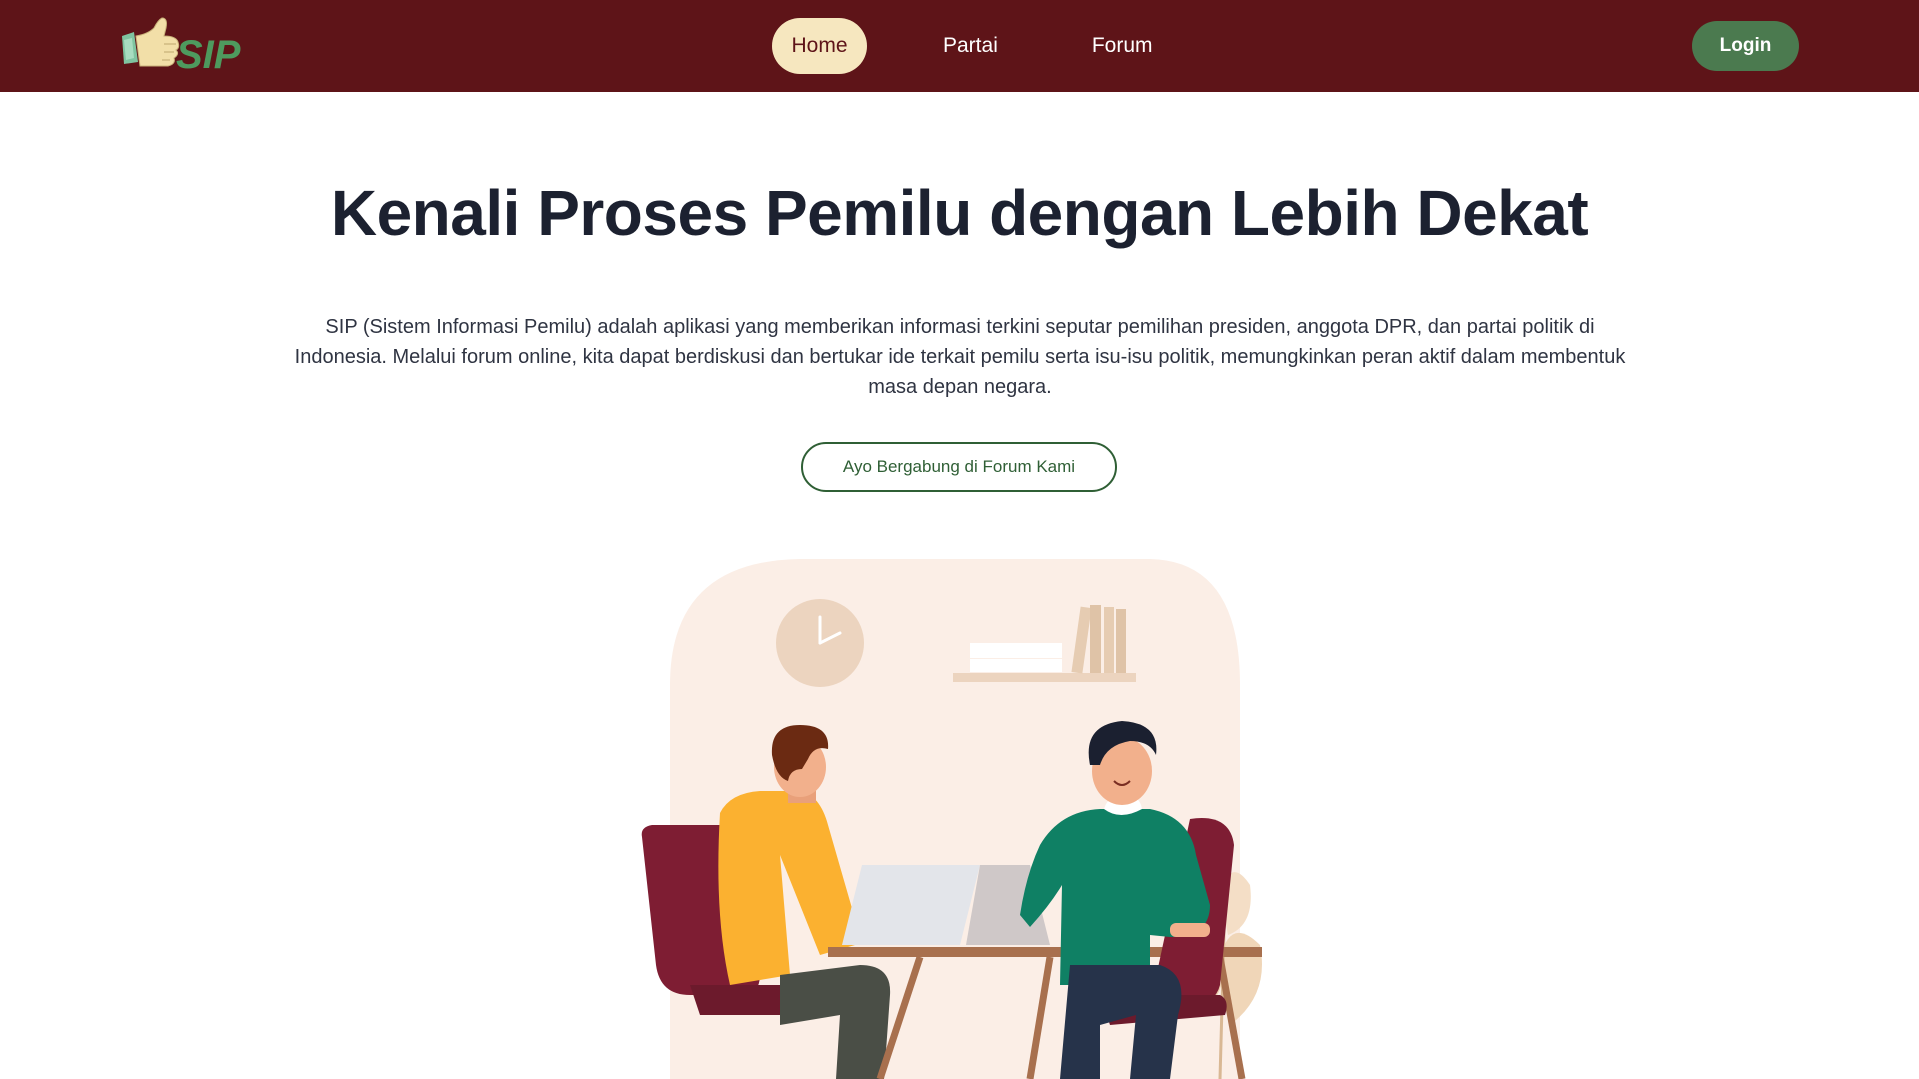  I want to click on nav-forum: Forum, so click(1122, 46).